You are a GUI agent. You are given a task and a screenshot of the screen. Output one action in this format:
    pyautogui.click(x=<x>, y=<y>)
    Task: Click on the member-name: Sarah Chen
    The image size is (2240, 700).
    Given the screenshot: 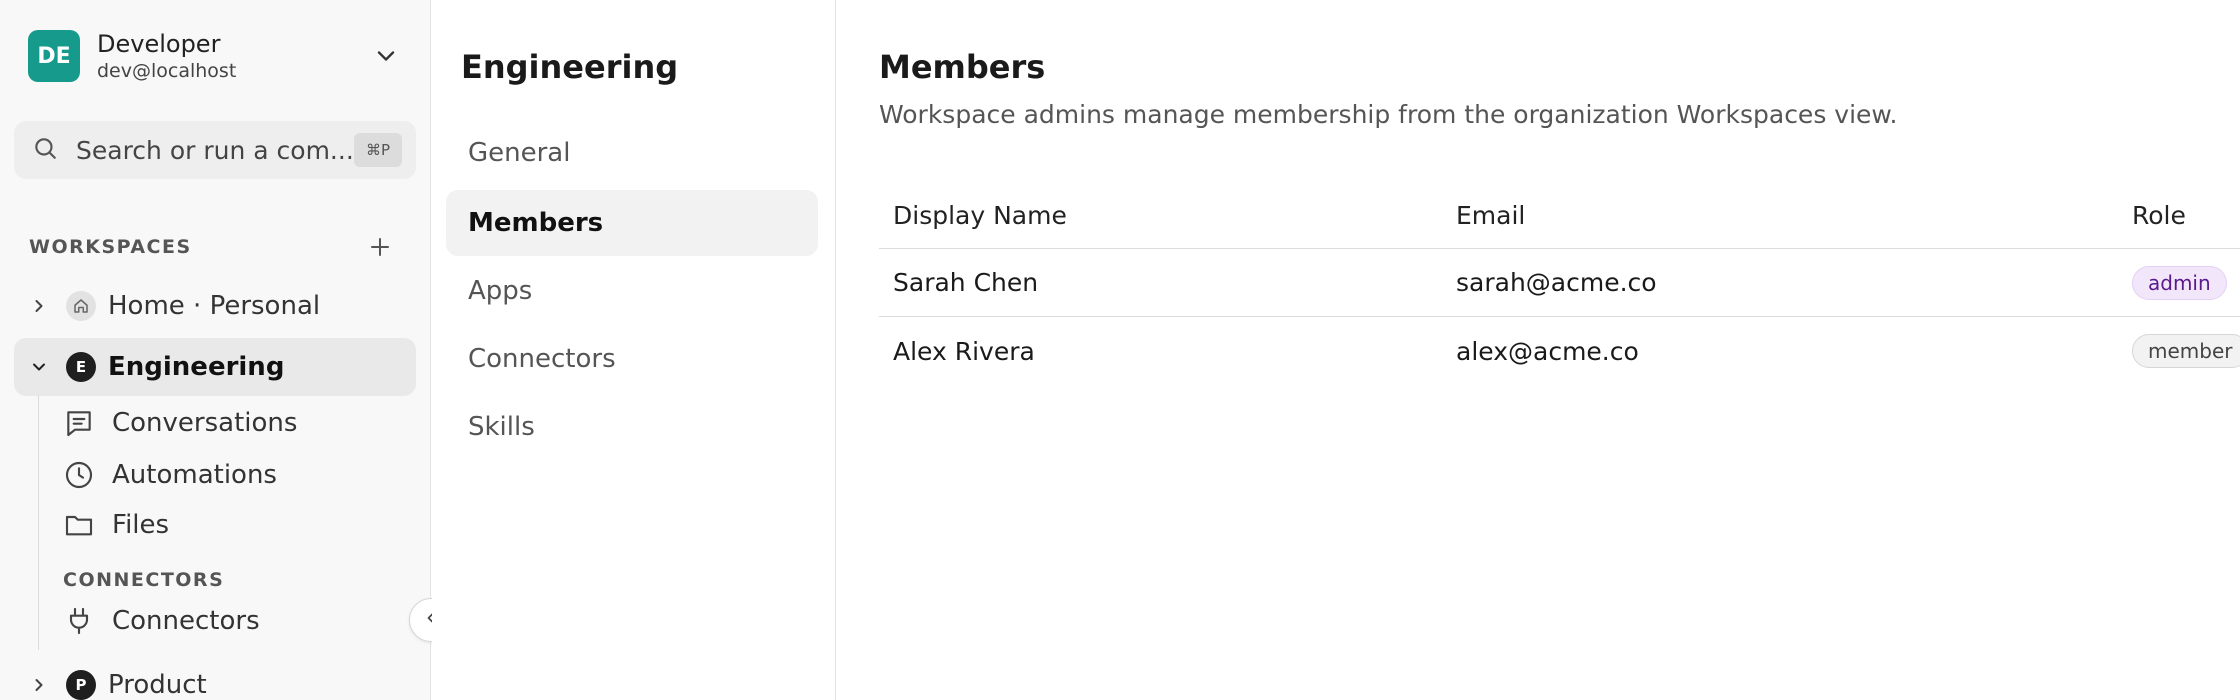 What is the action you would take?
    pyautogui.click(x=966, y=282)
    